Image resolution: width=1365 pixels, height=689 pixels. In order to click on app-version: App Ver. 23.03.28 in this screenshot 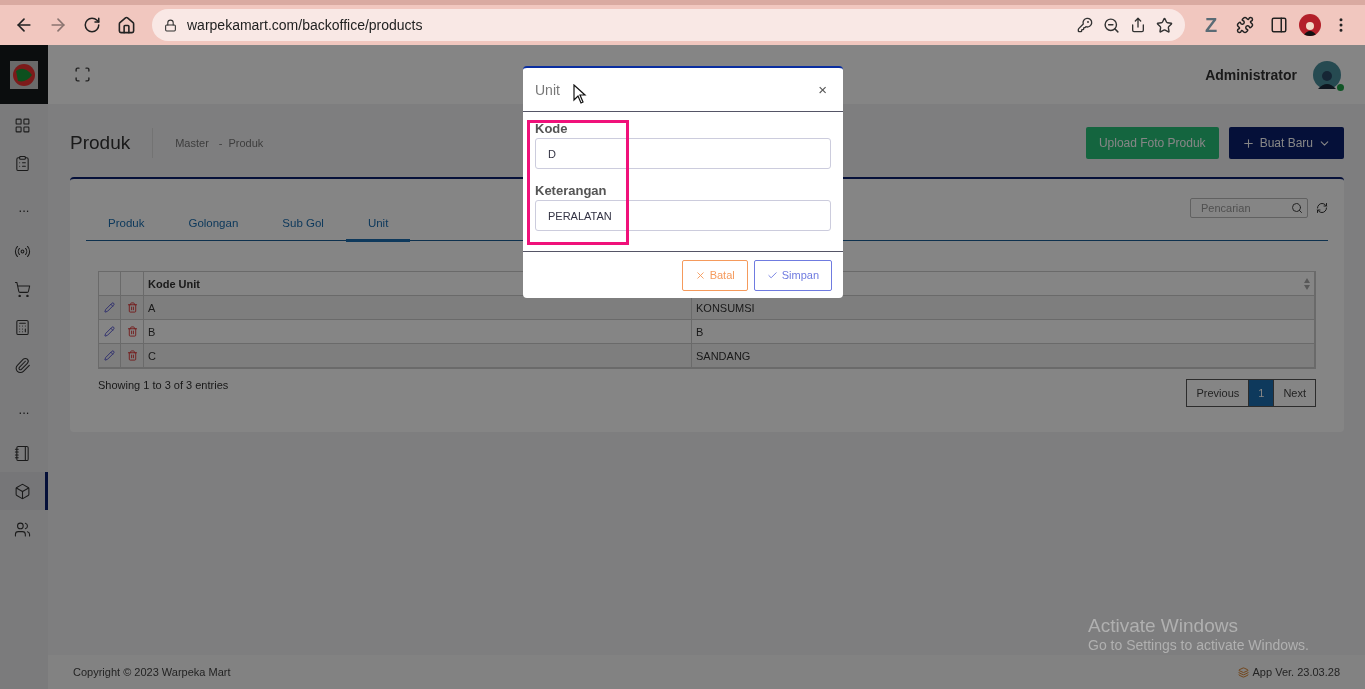, I will do `click(1288, 672)`.